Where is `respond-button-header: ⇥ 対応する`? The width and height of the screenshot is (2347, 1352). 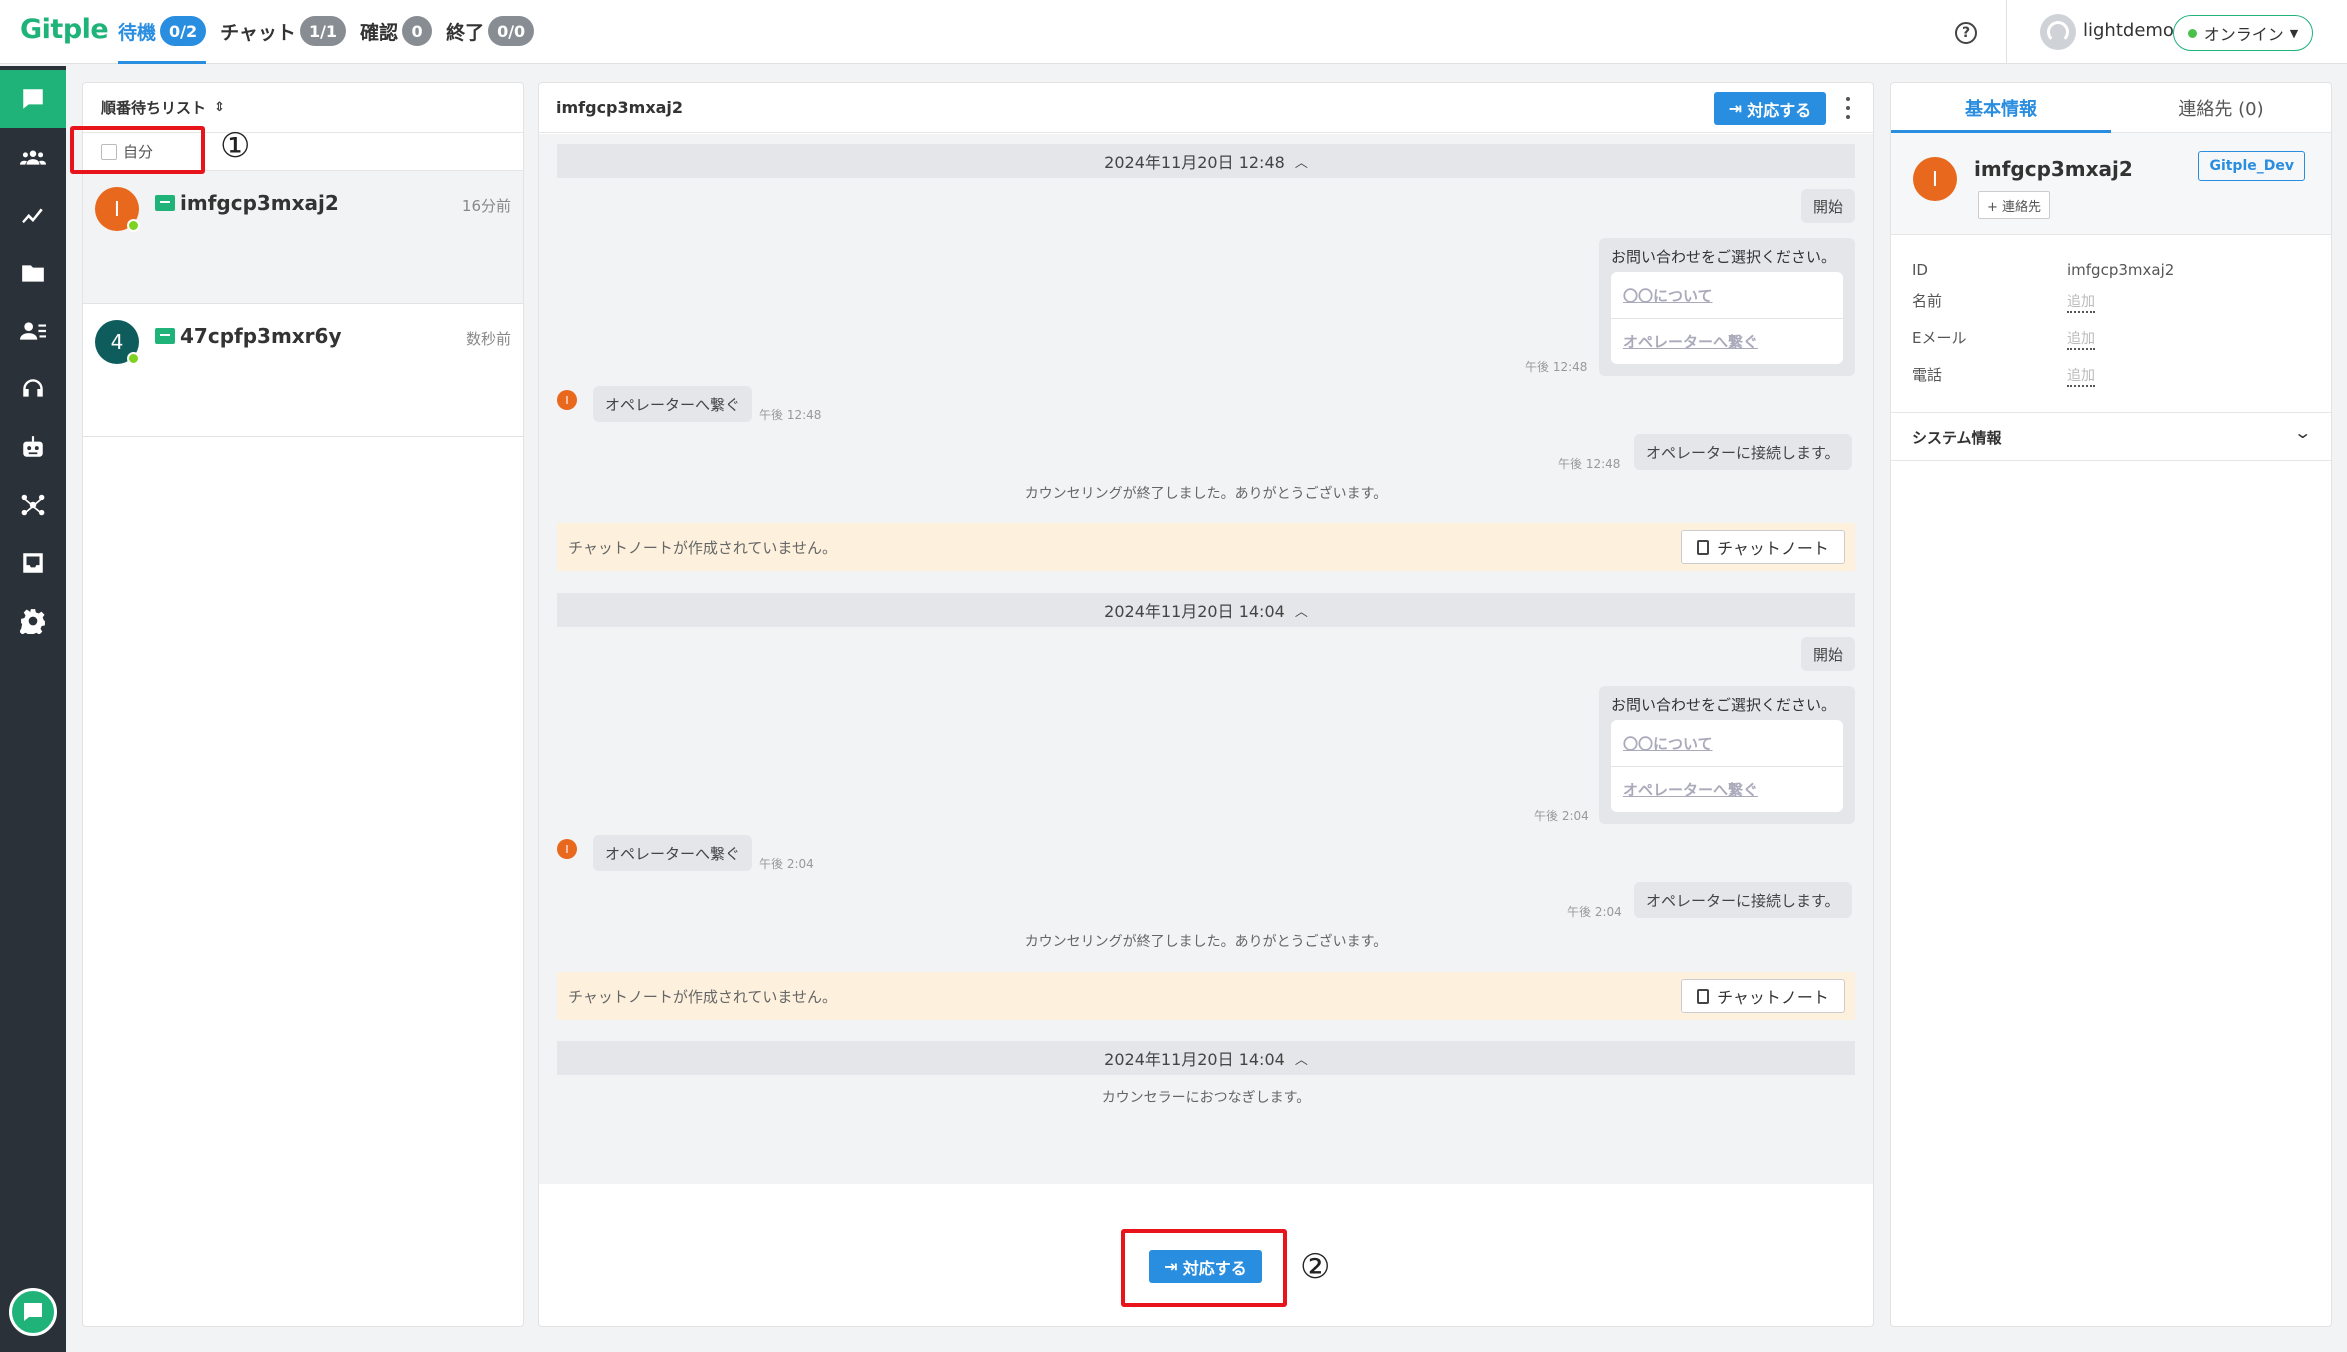 respond-button-header: ⇥ 対応する is located at coordinates (1770, 108).